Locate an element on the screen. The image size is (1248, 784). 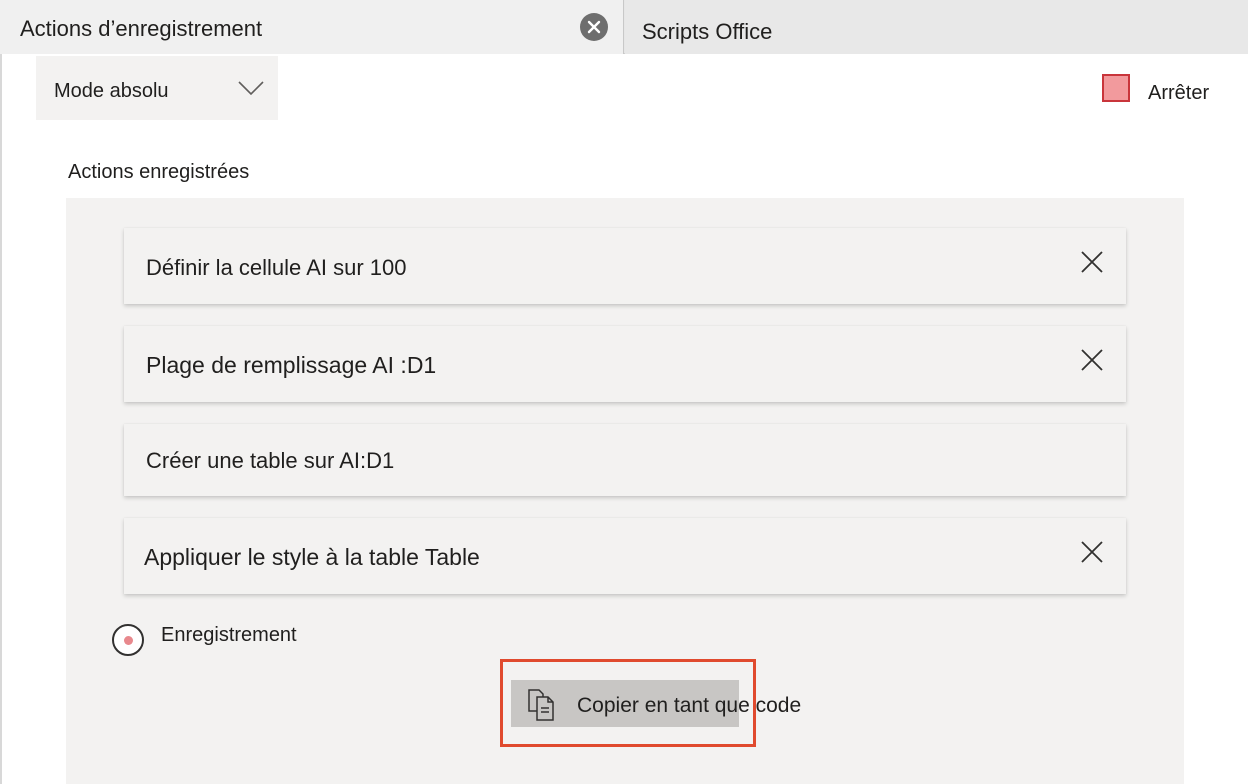
tab-recording-actions: Actions d’enregistrement is located at coordinates (312, 27).